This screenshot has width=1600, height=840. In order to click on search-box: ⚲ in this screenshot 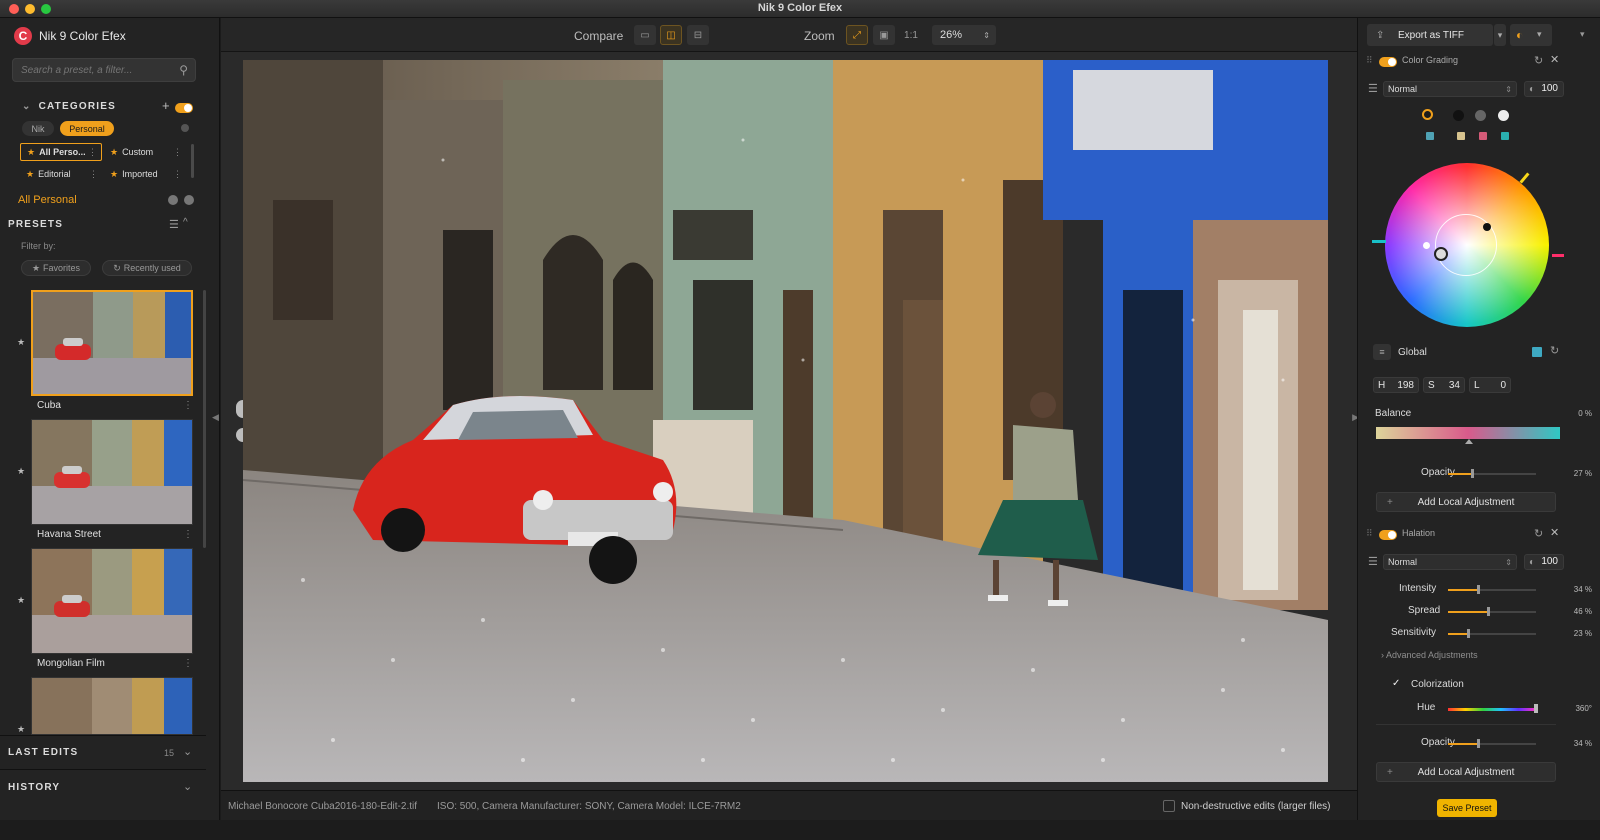, I will do `click(104, 70)`.